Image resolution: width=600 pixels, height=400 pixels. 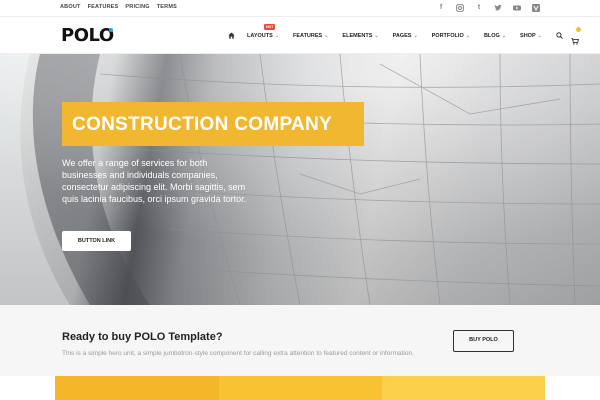 I want to click on nav-pages-label: PAGES, so click(x=402, y=35).